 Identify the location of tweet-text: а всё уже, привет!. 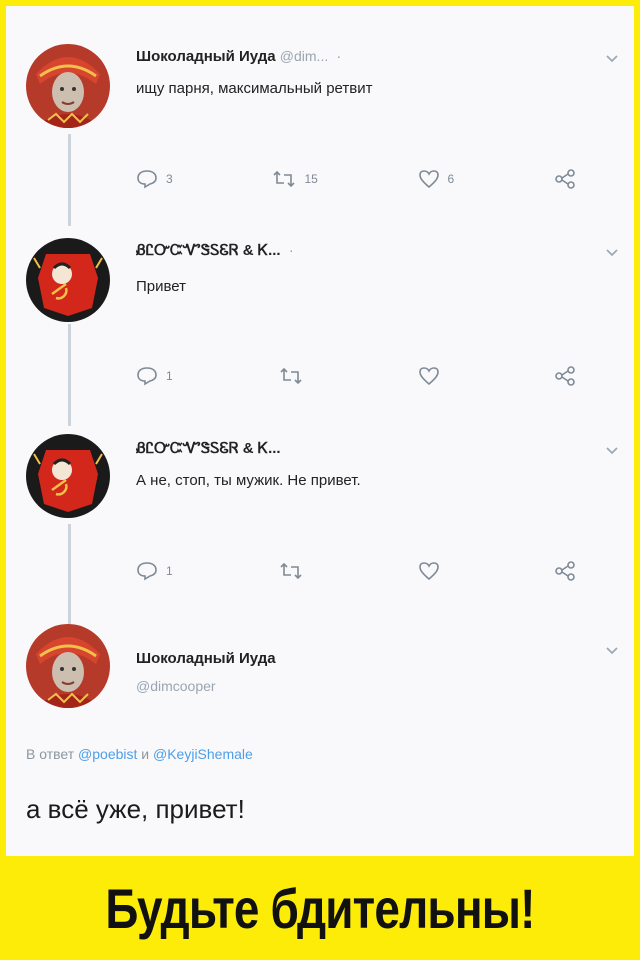
(135, 809).